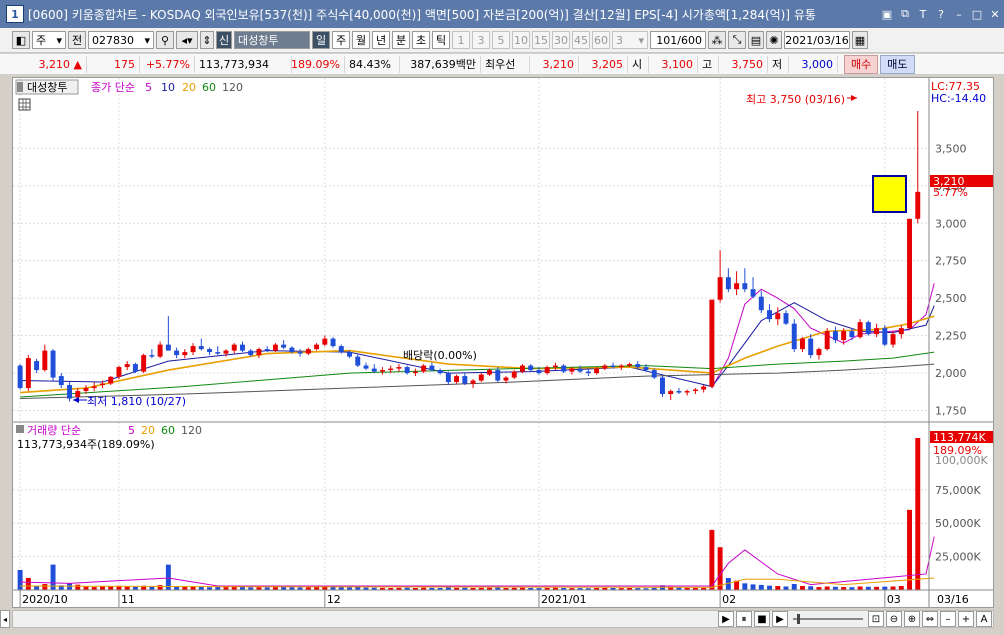 Image resolution: width=1004 pixels, height=635 pixels. I want to click on minute-45: 45, so click(581, 40).